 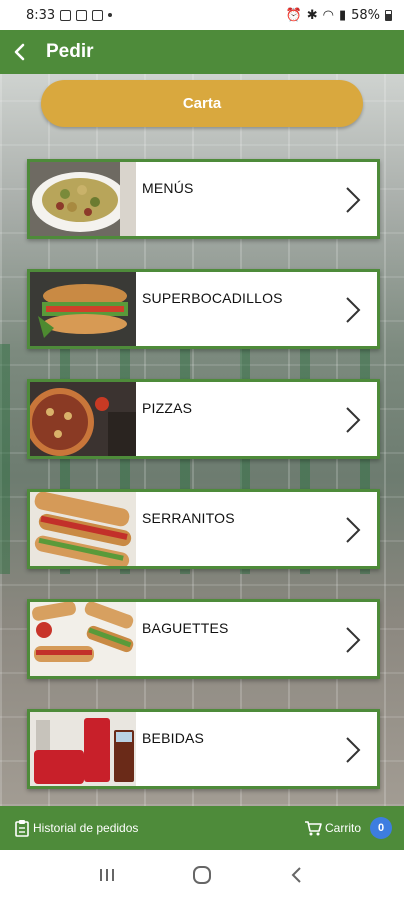 I want to click on order-history-button: Historial de pedidos, so click(x=76, y=828).